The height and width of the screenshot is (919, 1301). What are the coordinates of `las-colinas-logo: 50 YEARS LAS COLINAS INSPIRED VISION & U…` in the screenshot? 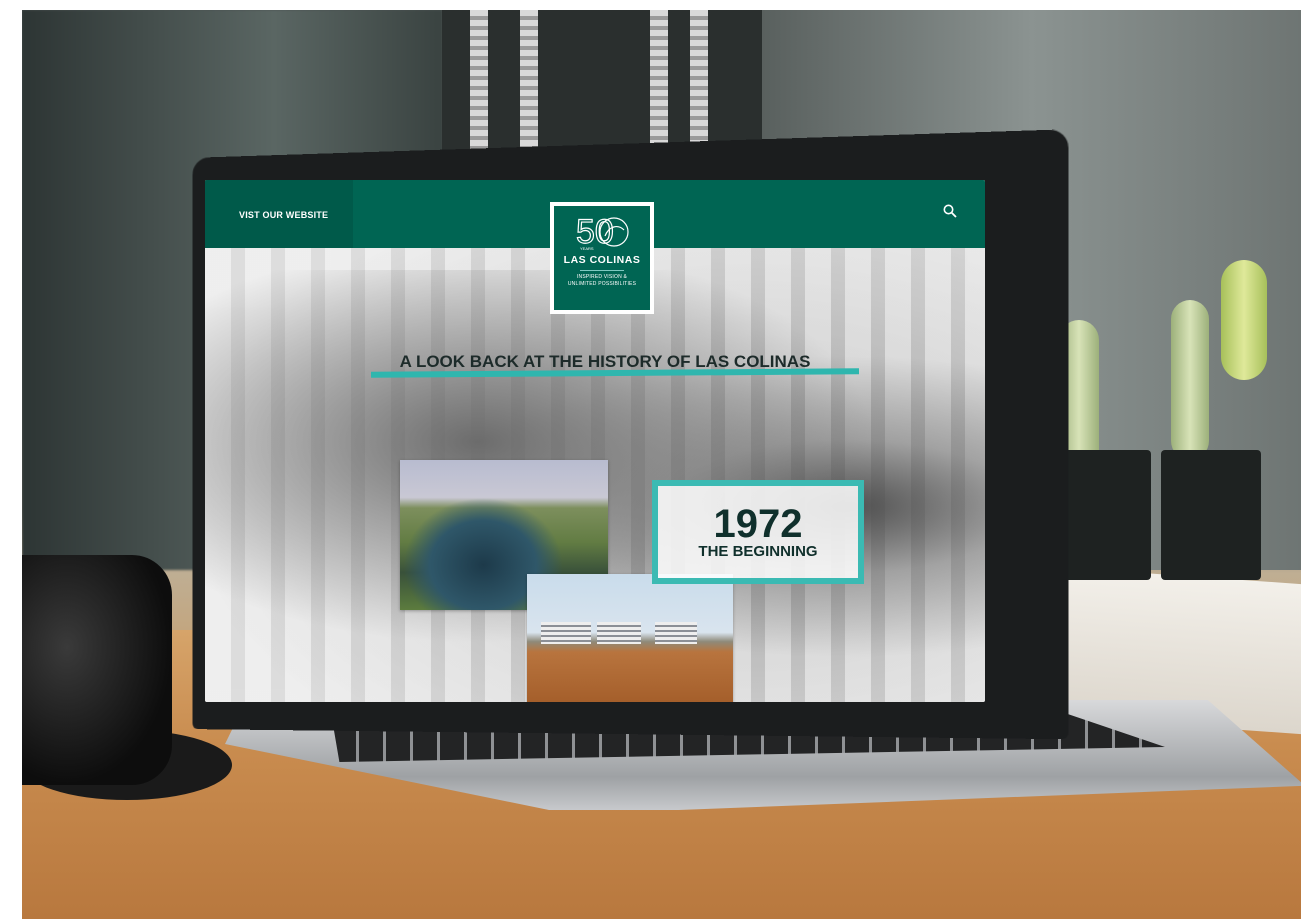 It's located at (602, 258).